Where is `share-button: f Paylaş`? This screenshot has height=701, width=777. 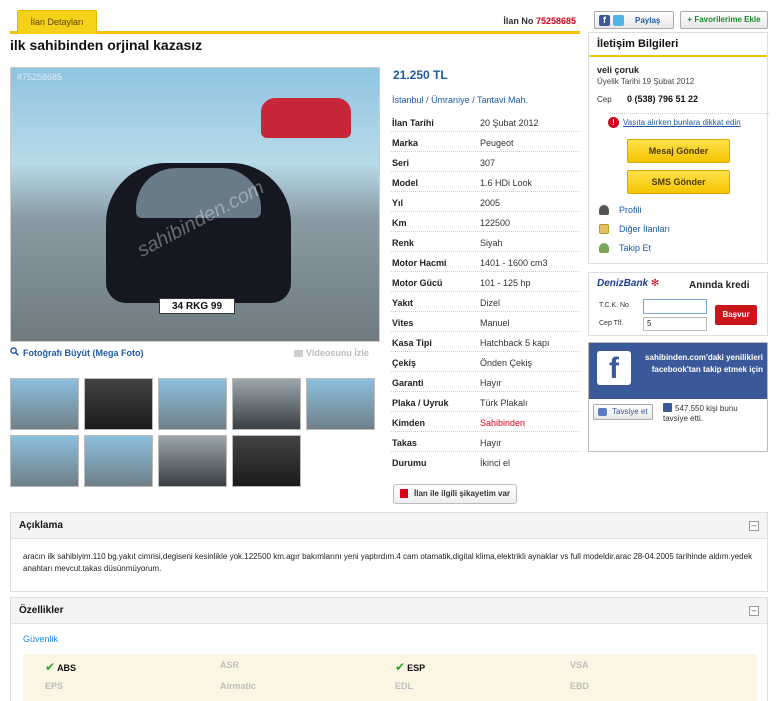 share-button: f Paylaş is located at coordinates (634, 20).